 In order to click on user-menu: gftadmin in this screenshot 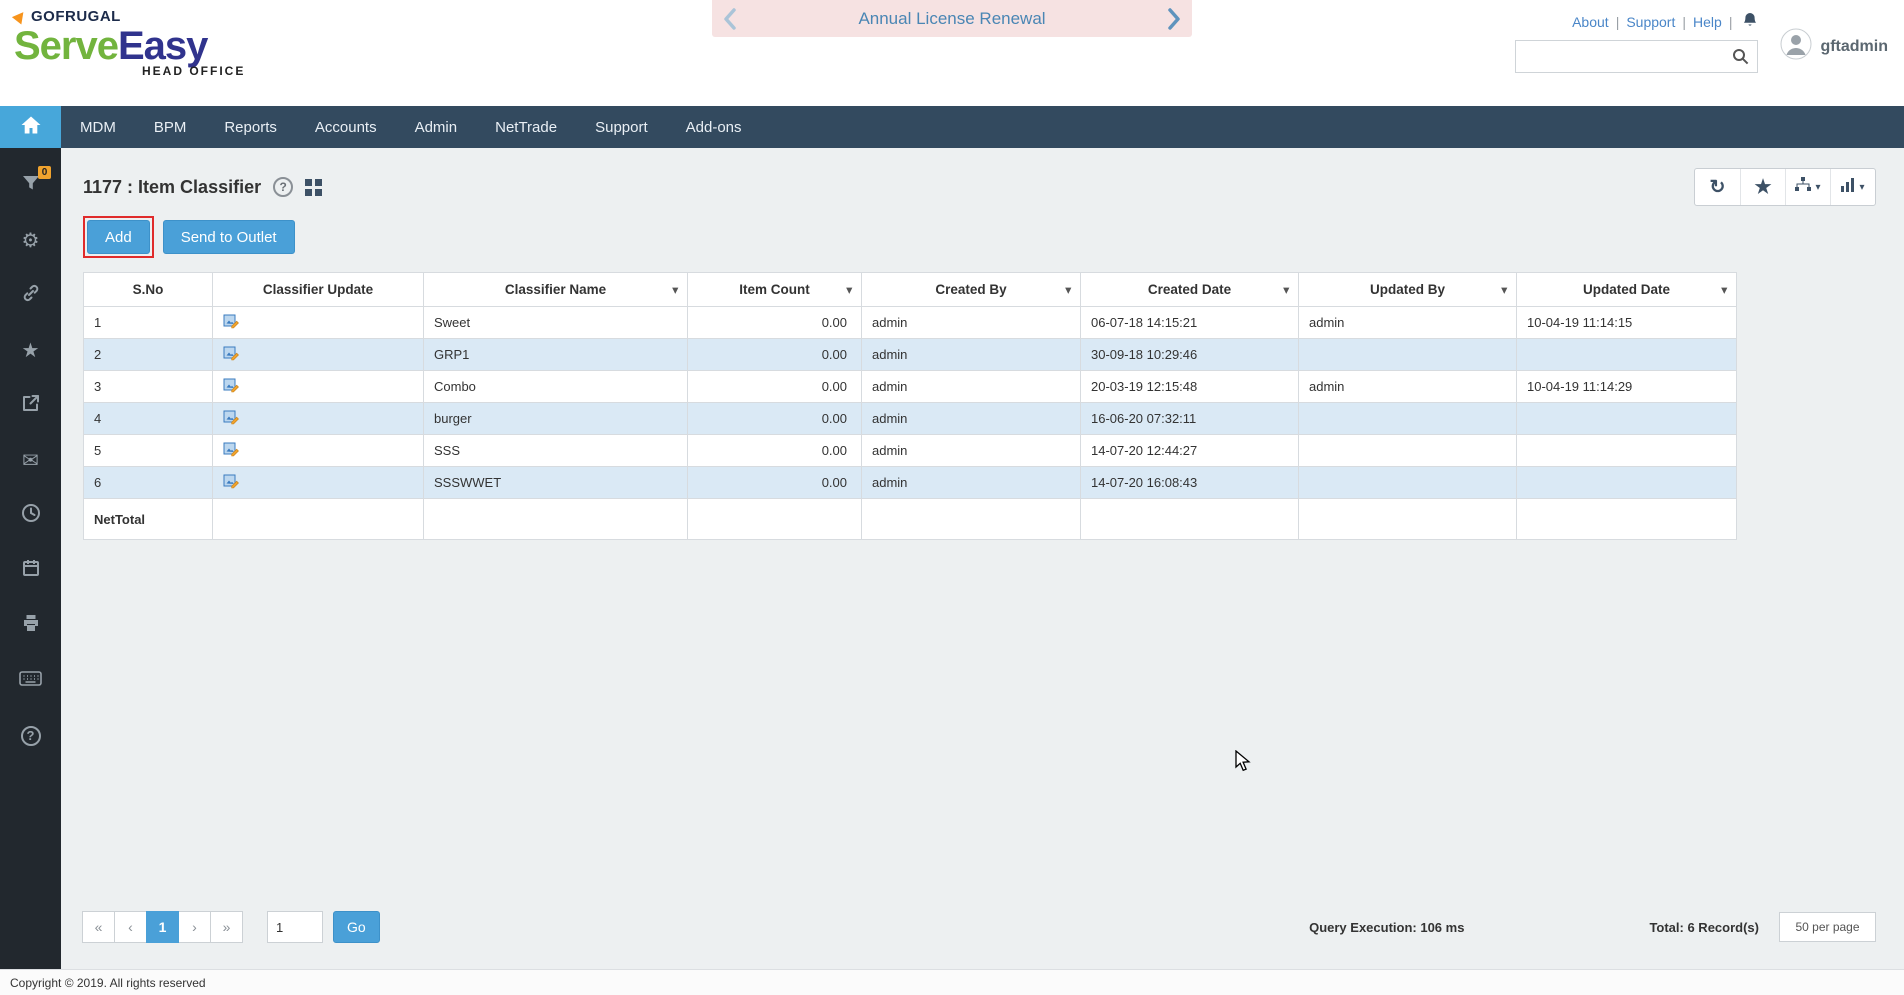, I will do `click(1834, 46)`.